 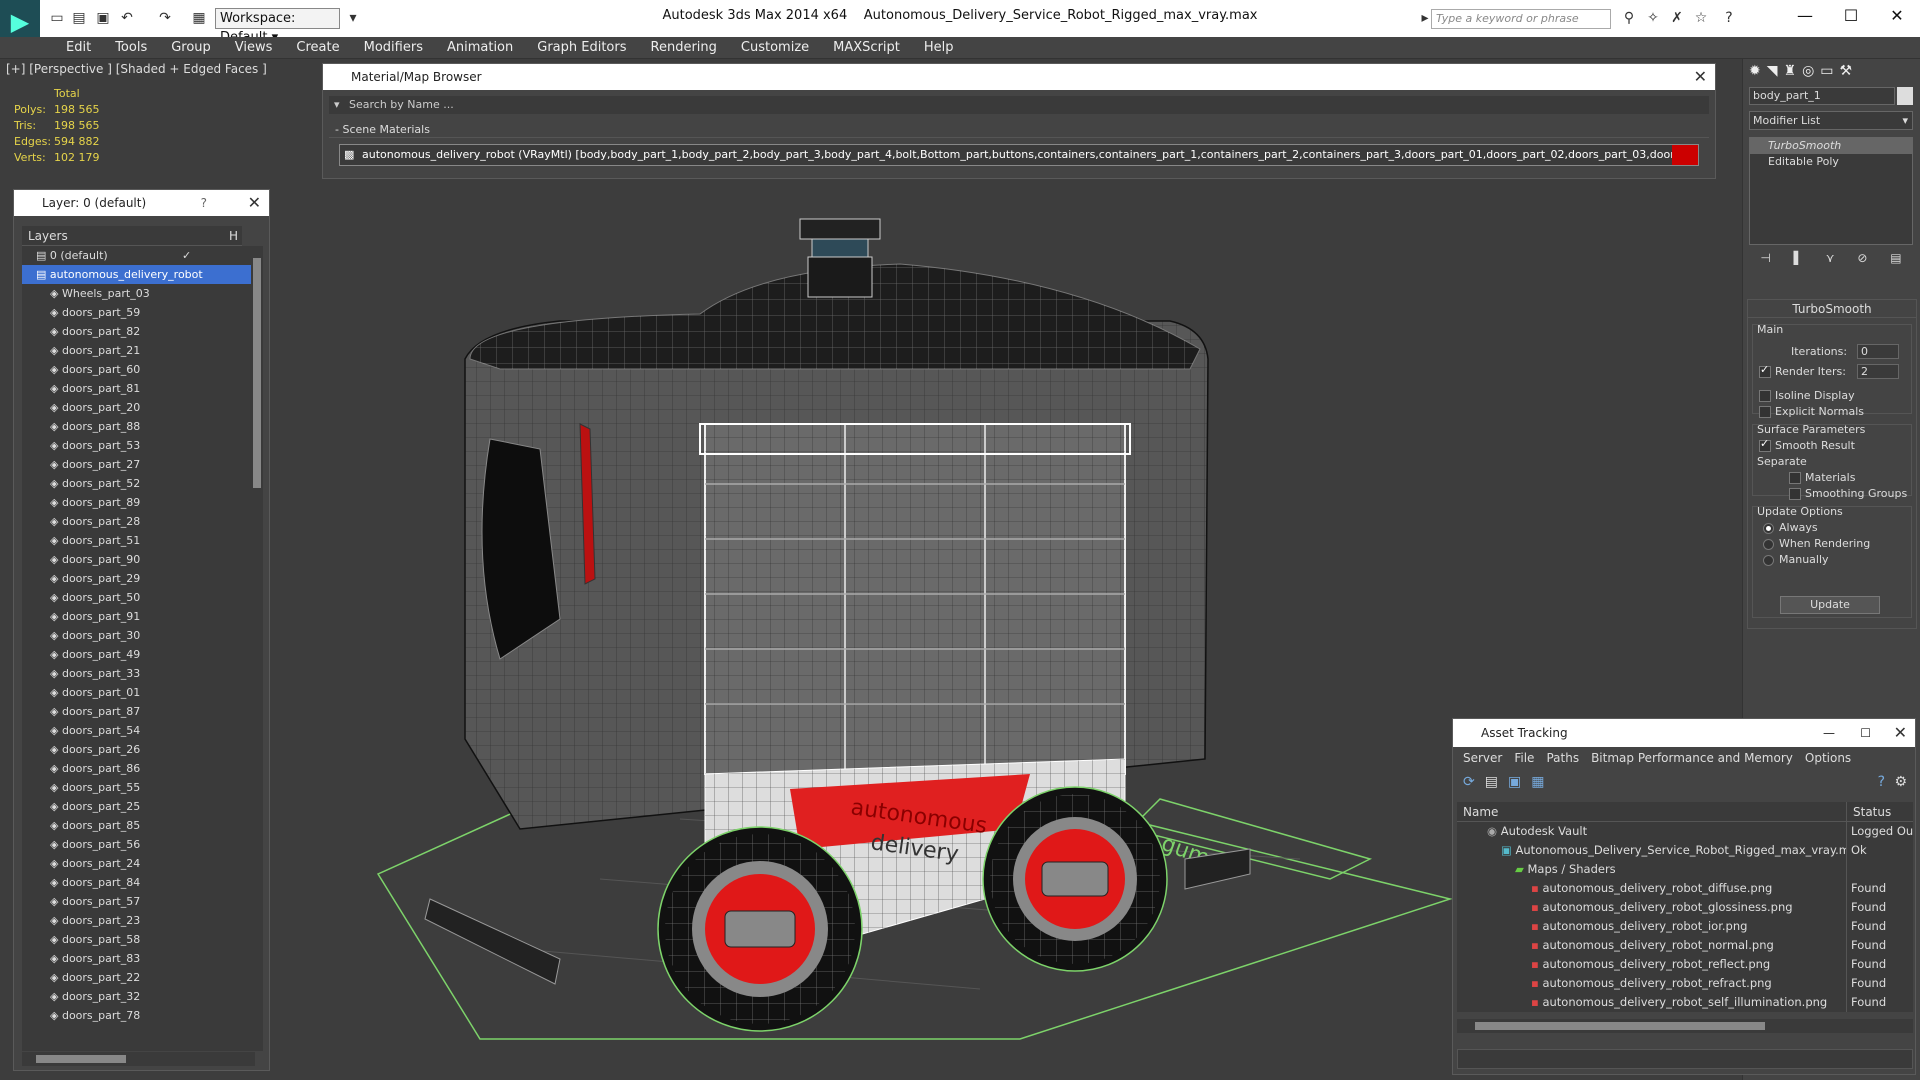 I want to click on minimize-button: —, so click(x=1805, y=16).